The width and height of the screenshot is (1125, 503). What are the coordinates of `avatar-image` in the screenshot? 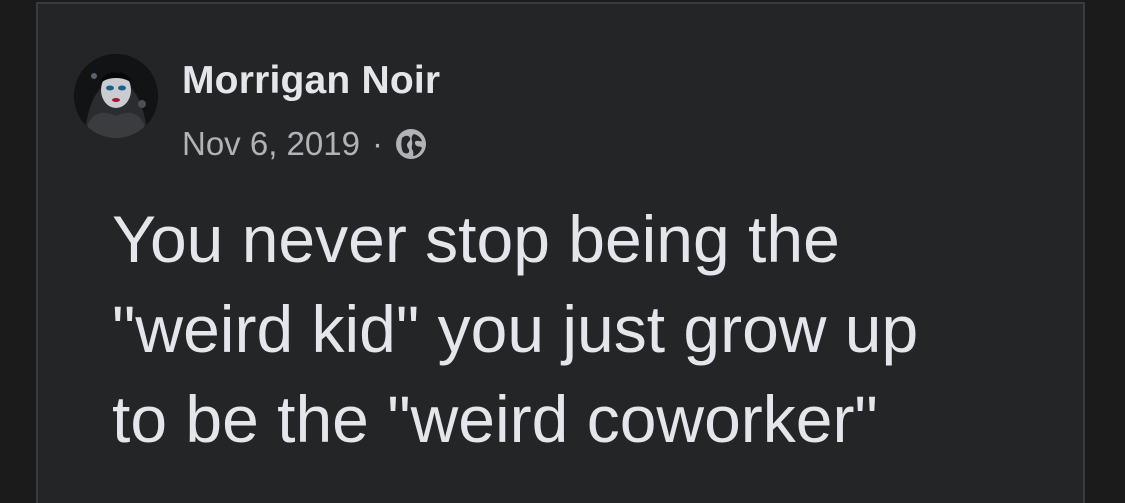 It's located at (116, 96).